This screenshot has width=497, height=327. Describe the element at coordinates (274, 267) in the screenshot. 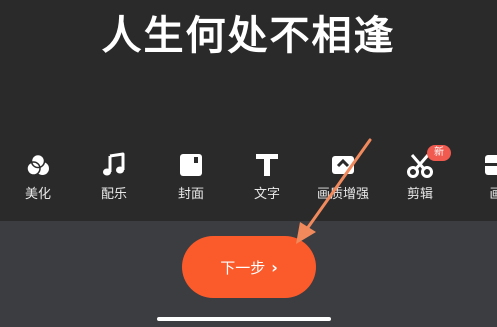

I see `chevron-right-icon: ›` at that location.